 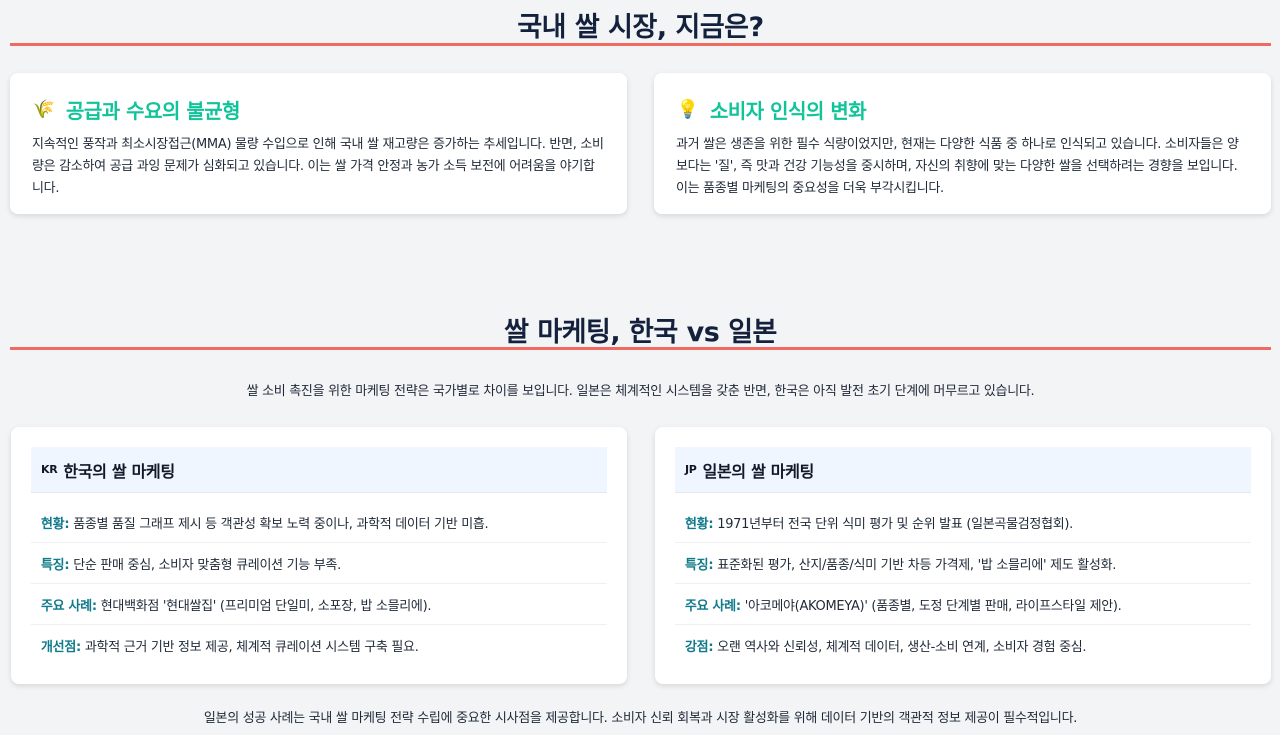 What do you see at coordinates (640, 332) in the screenshot?
I see `marketing-section-title: 쌀 마케팅, 한국 vs 일본` at bounding box center [640, 332].